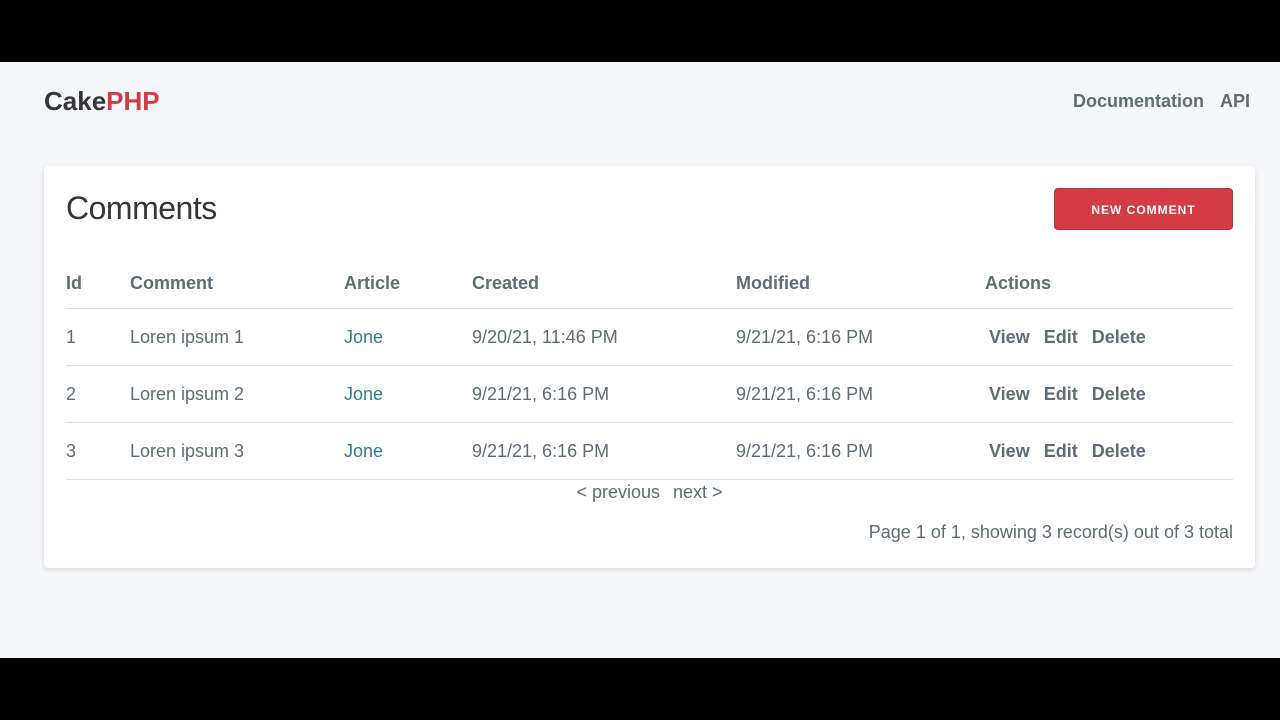 This screenshot has height=720, width=1280. I want to click on brand-logo: CakePHP, so click(102, 101).